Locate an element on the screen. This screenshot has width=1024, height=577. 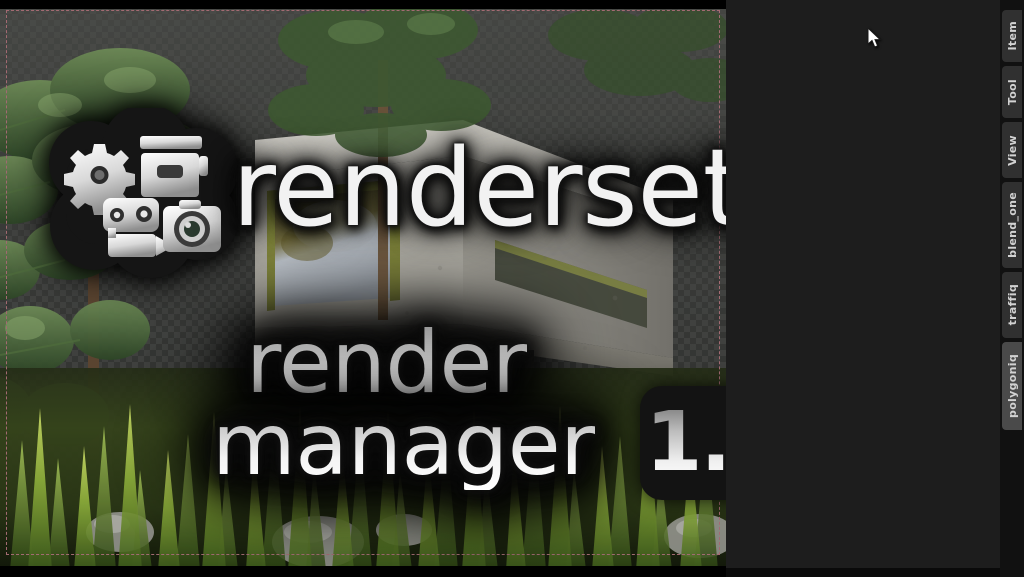
panel-bottom-fill is located at coordinates (875, 572).